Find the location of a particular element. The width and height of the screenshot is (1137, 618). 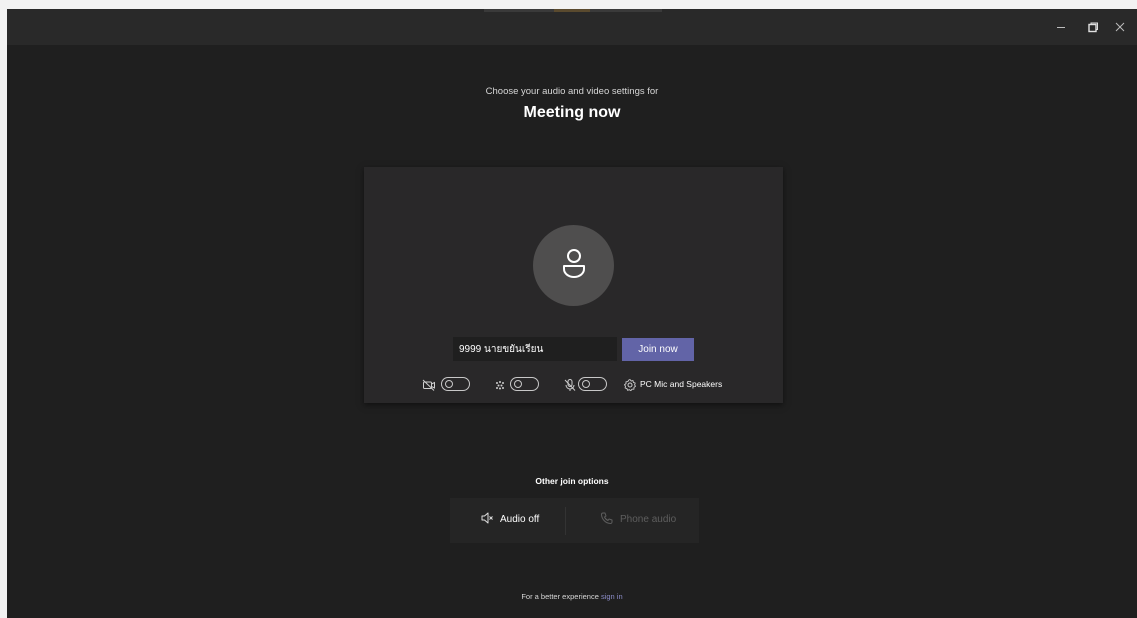

meeting-subtitle: Choose your audio and video settings for is located at coordinates (572, 91).